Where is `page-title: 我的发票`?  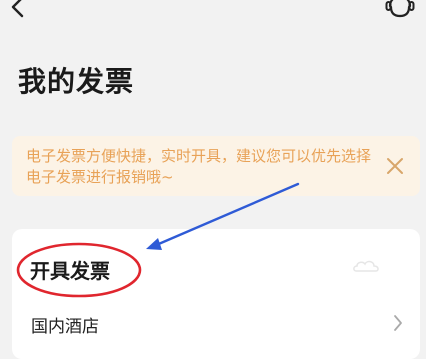 page-title: 我的发票 is located at coordinates (76, 81).